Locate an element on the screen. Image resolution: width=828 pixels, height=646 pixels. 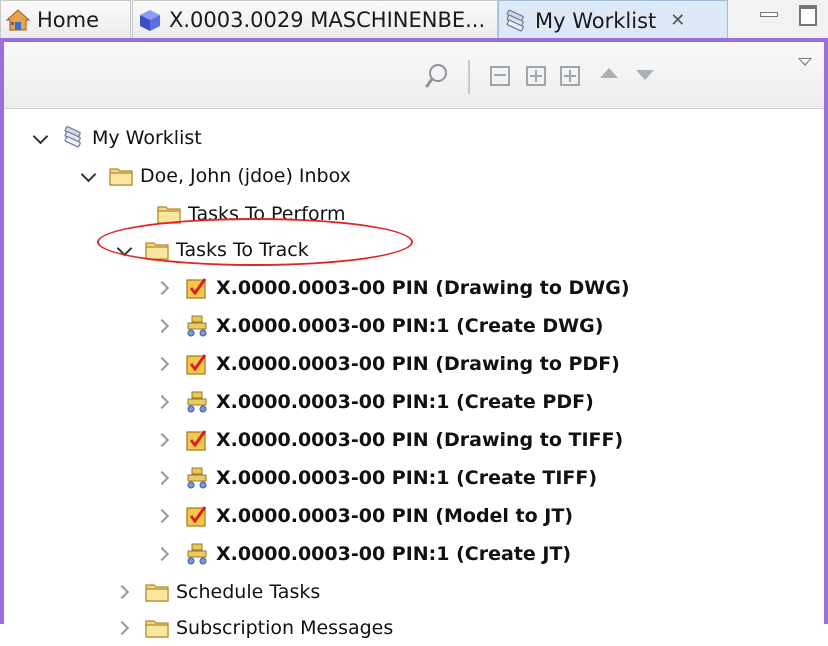
tree-node-label: X.0000.0003-00 PIN:1 (Create JT) is located at coordinates (394, 554).